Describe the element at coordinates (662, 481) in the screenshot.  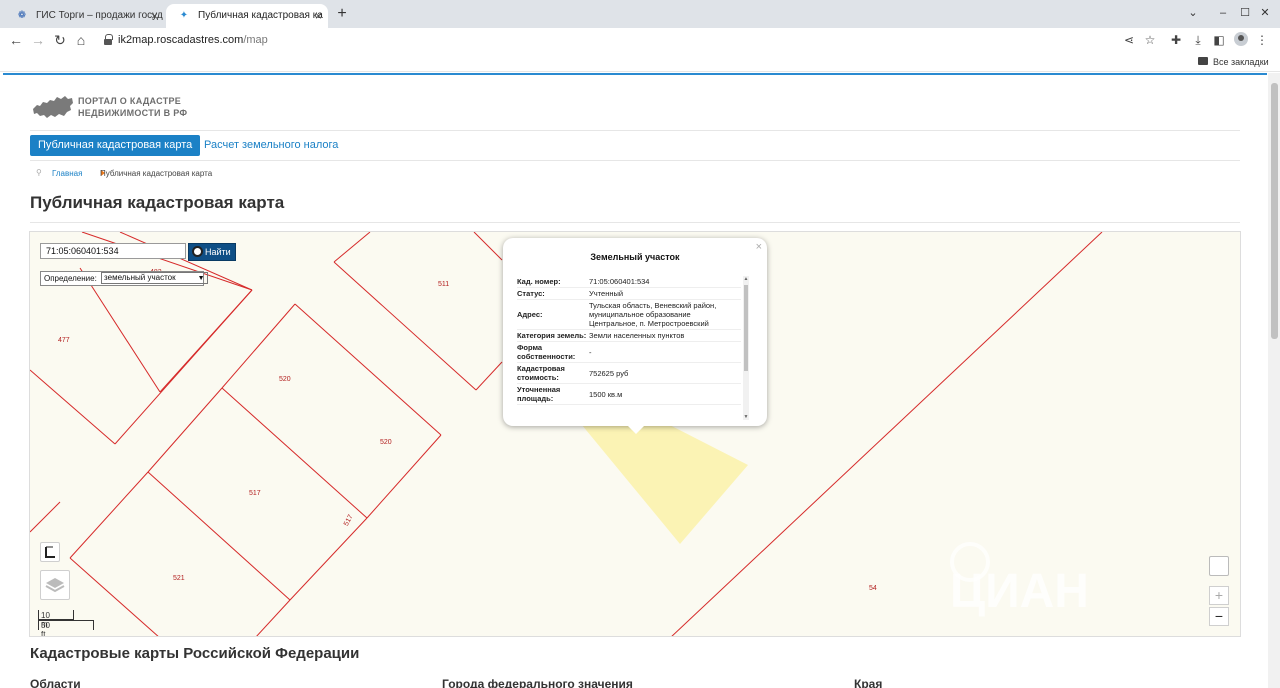
I see `selected-parcel` at that location.